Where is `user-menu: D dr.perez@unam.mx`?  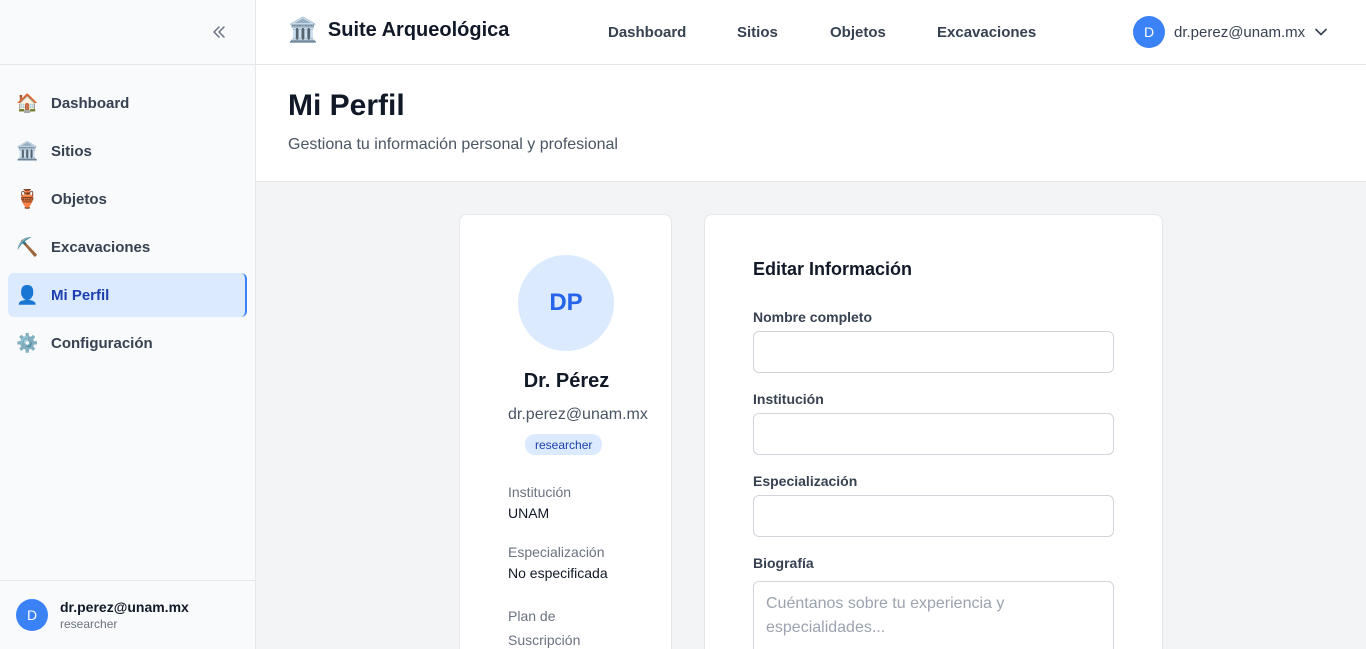
user-menu: D dr.perez@unam.mx is located at coordinates (1230, 32).